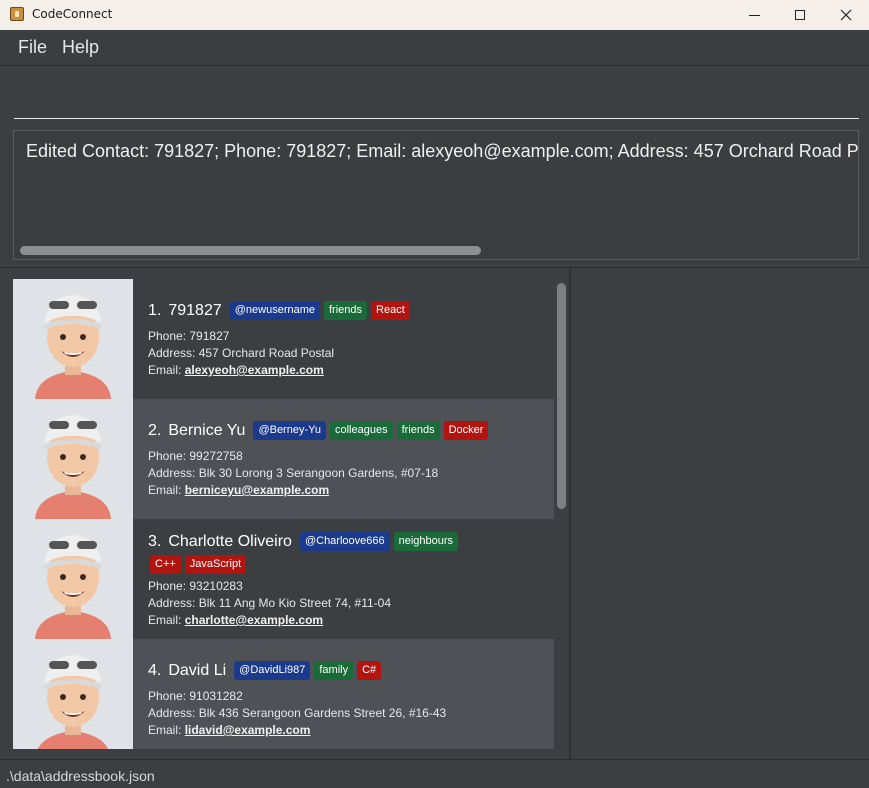 This screenshot has width=869, height=788. What do you see at coordinates (348, 490) in the screenshot?
I see `contact-email-row: Email: berniceyu@example.com` at bounding box center [348, 490].